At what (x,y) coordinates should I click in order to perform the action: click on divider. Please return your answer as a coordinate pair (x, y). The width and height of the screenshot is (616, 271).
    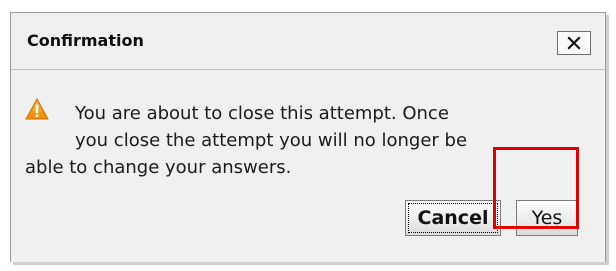
    Looking at the image, I should click on (308, 69).